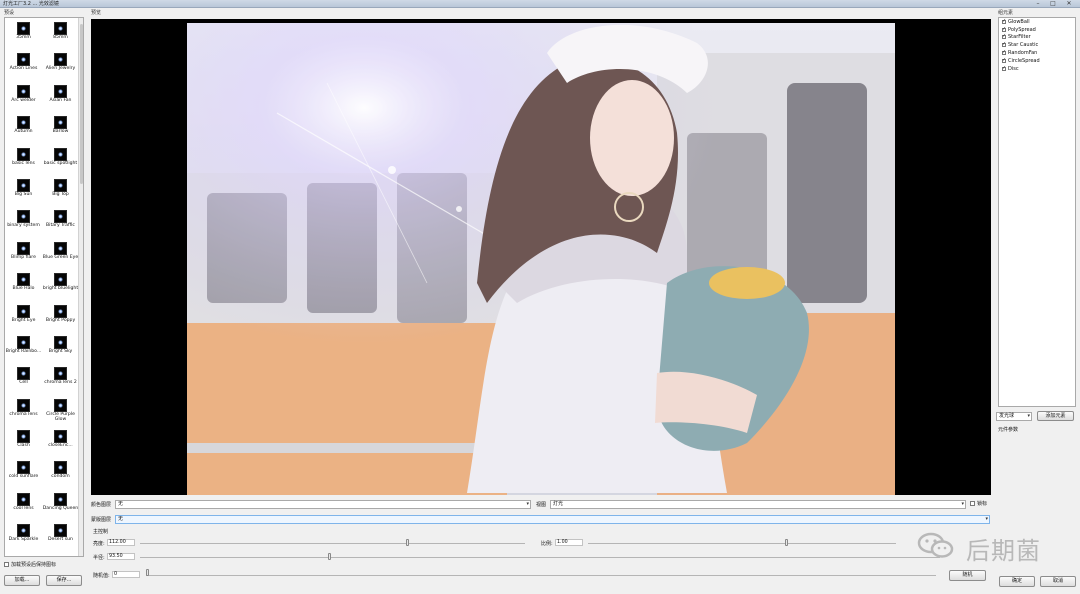 The width and height of the screenshot is (1080, 594). I want to click on ok-button: 确定, so click(1017, 581).